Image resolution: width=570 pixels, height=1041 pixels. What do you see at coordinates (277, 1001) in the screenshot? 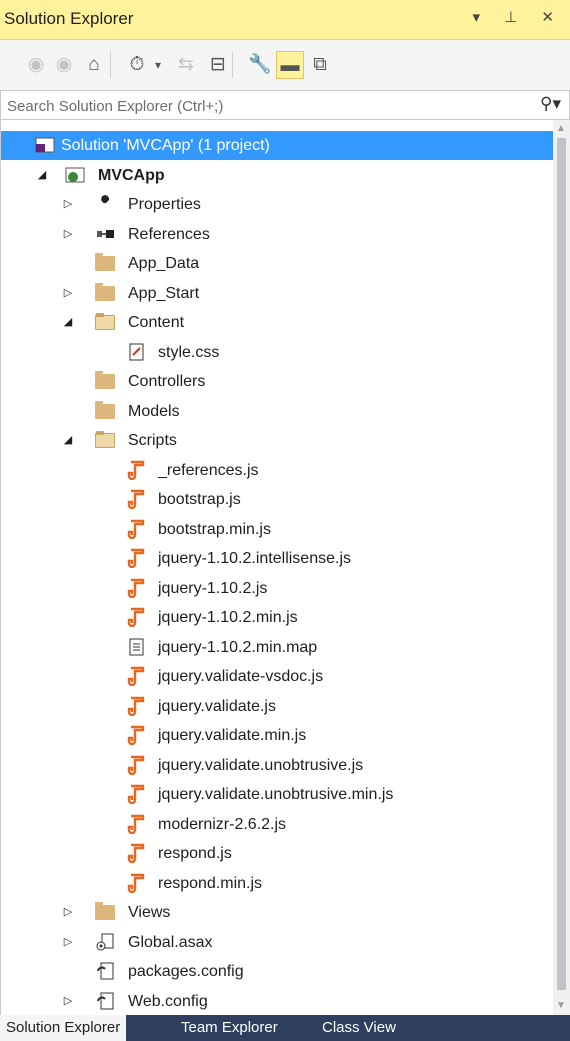
I see `tree-item: ▷ Web.config` at bounding box center [277, 1001].